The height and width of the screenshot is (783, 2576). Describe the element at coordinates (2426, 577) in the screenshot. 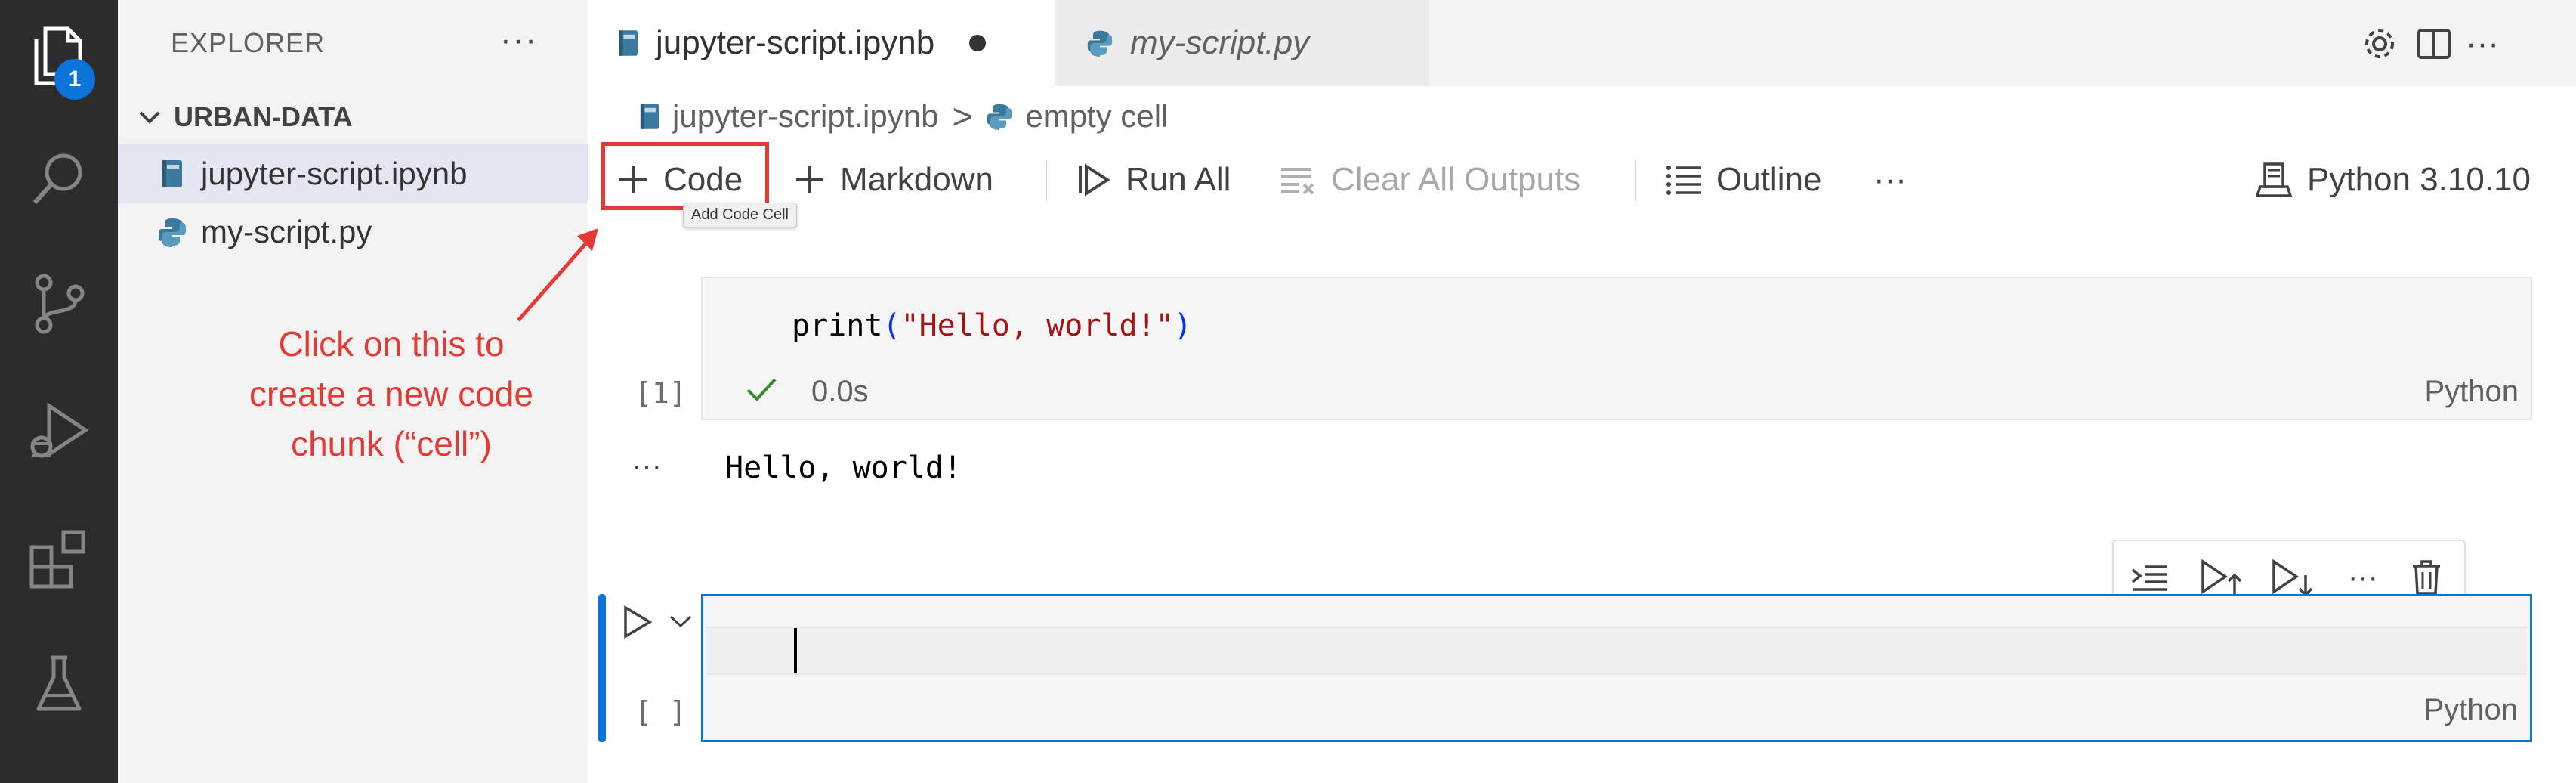

I see `trash-icon` at that location.